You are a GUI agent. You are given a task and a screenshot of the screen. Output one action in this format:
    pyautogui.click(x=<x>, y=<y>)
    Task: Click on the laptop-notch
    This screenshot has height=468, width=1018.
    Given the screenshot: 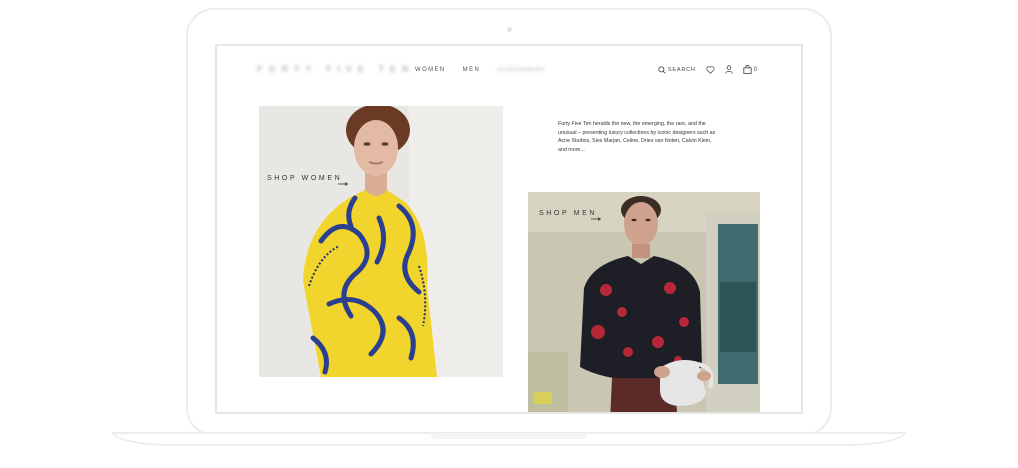 What is the action you would take?
    pyautogui.click(x=509, y=436)
    